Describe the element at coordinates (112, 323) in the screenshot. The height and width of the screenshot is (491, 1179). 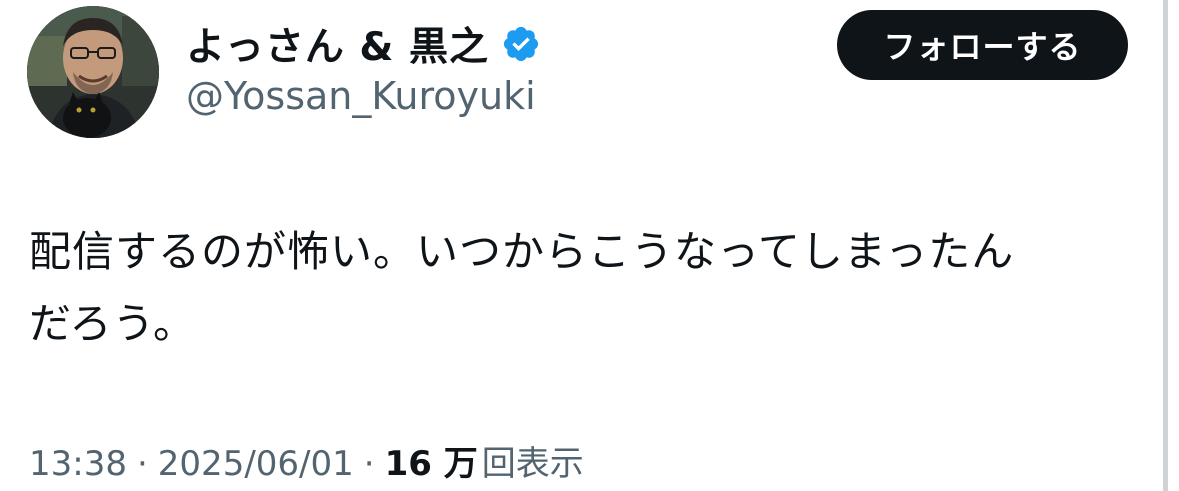
I see `tweet-text-line: だろう。` at that location.